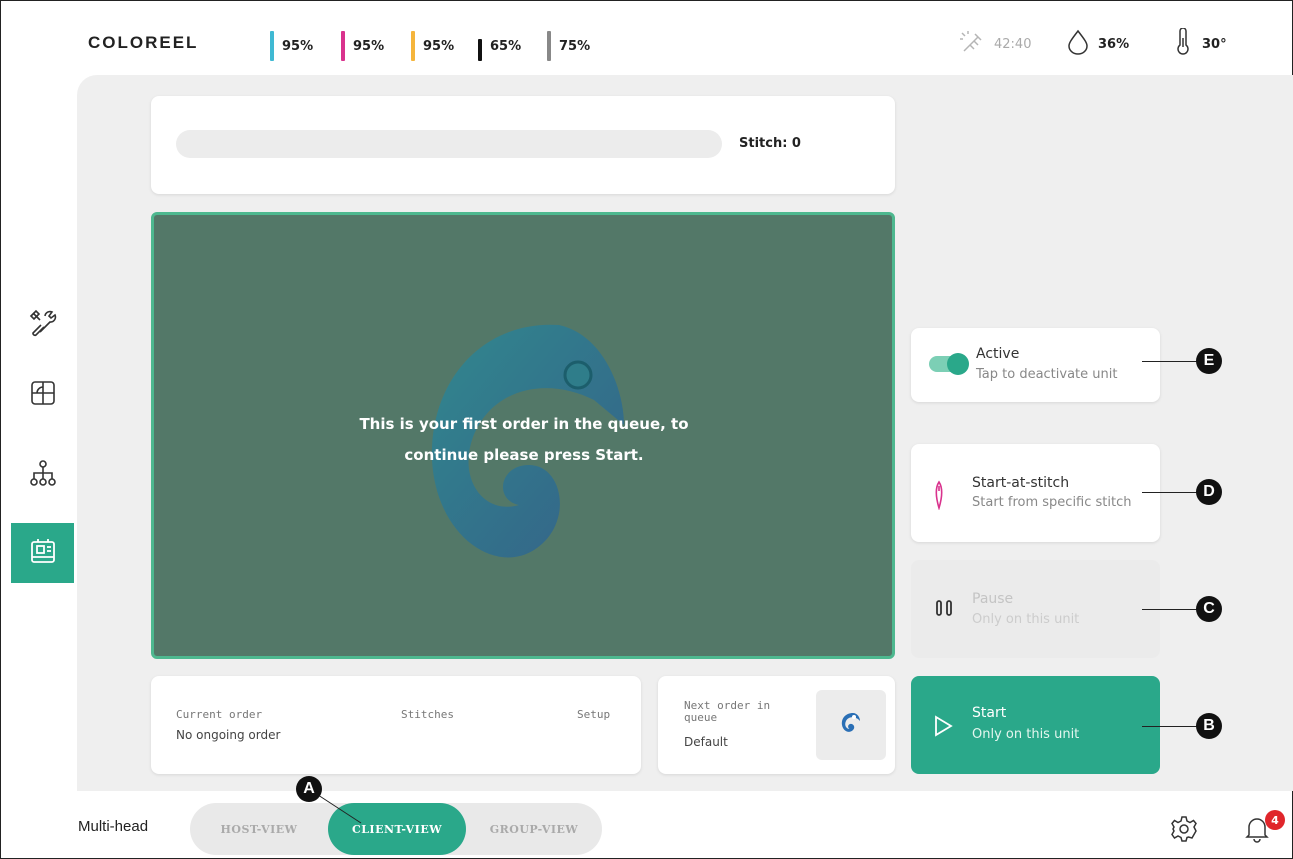 The height and width of the screenshot is (859, 1293). I want to click on next-order-thumbnail, so click(851, 725).